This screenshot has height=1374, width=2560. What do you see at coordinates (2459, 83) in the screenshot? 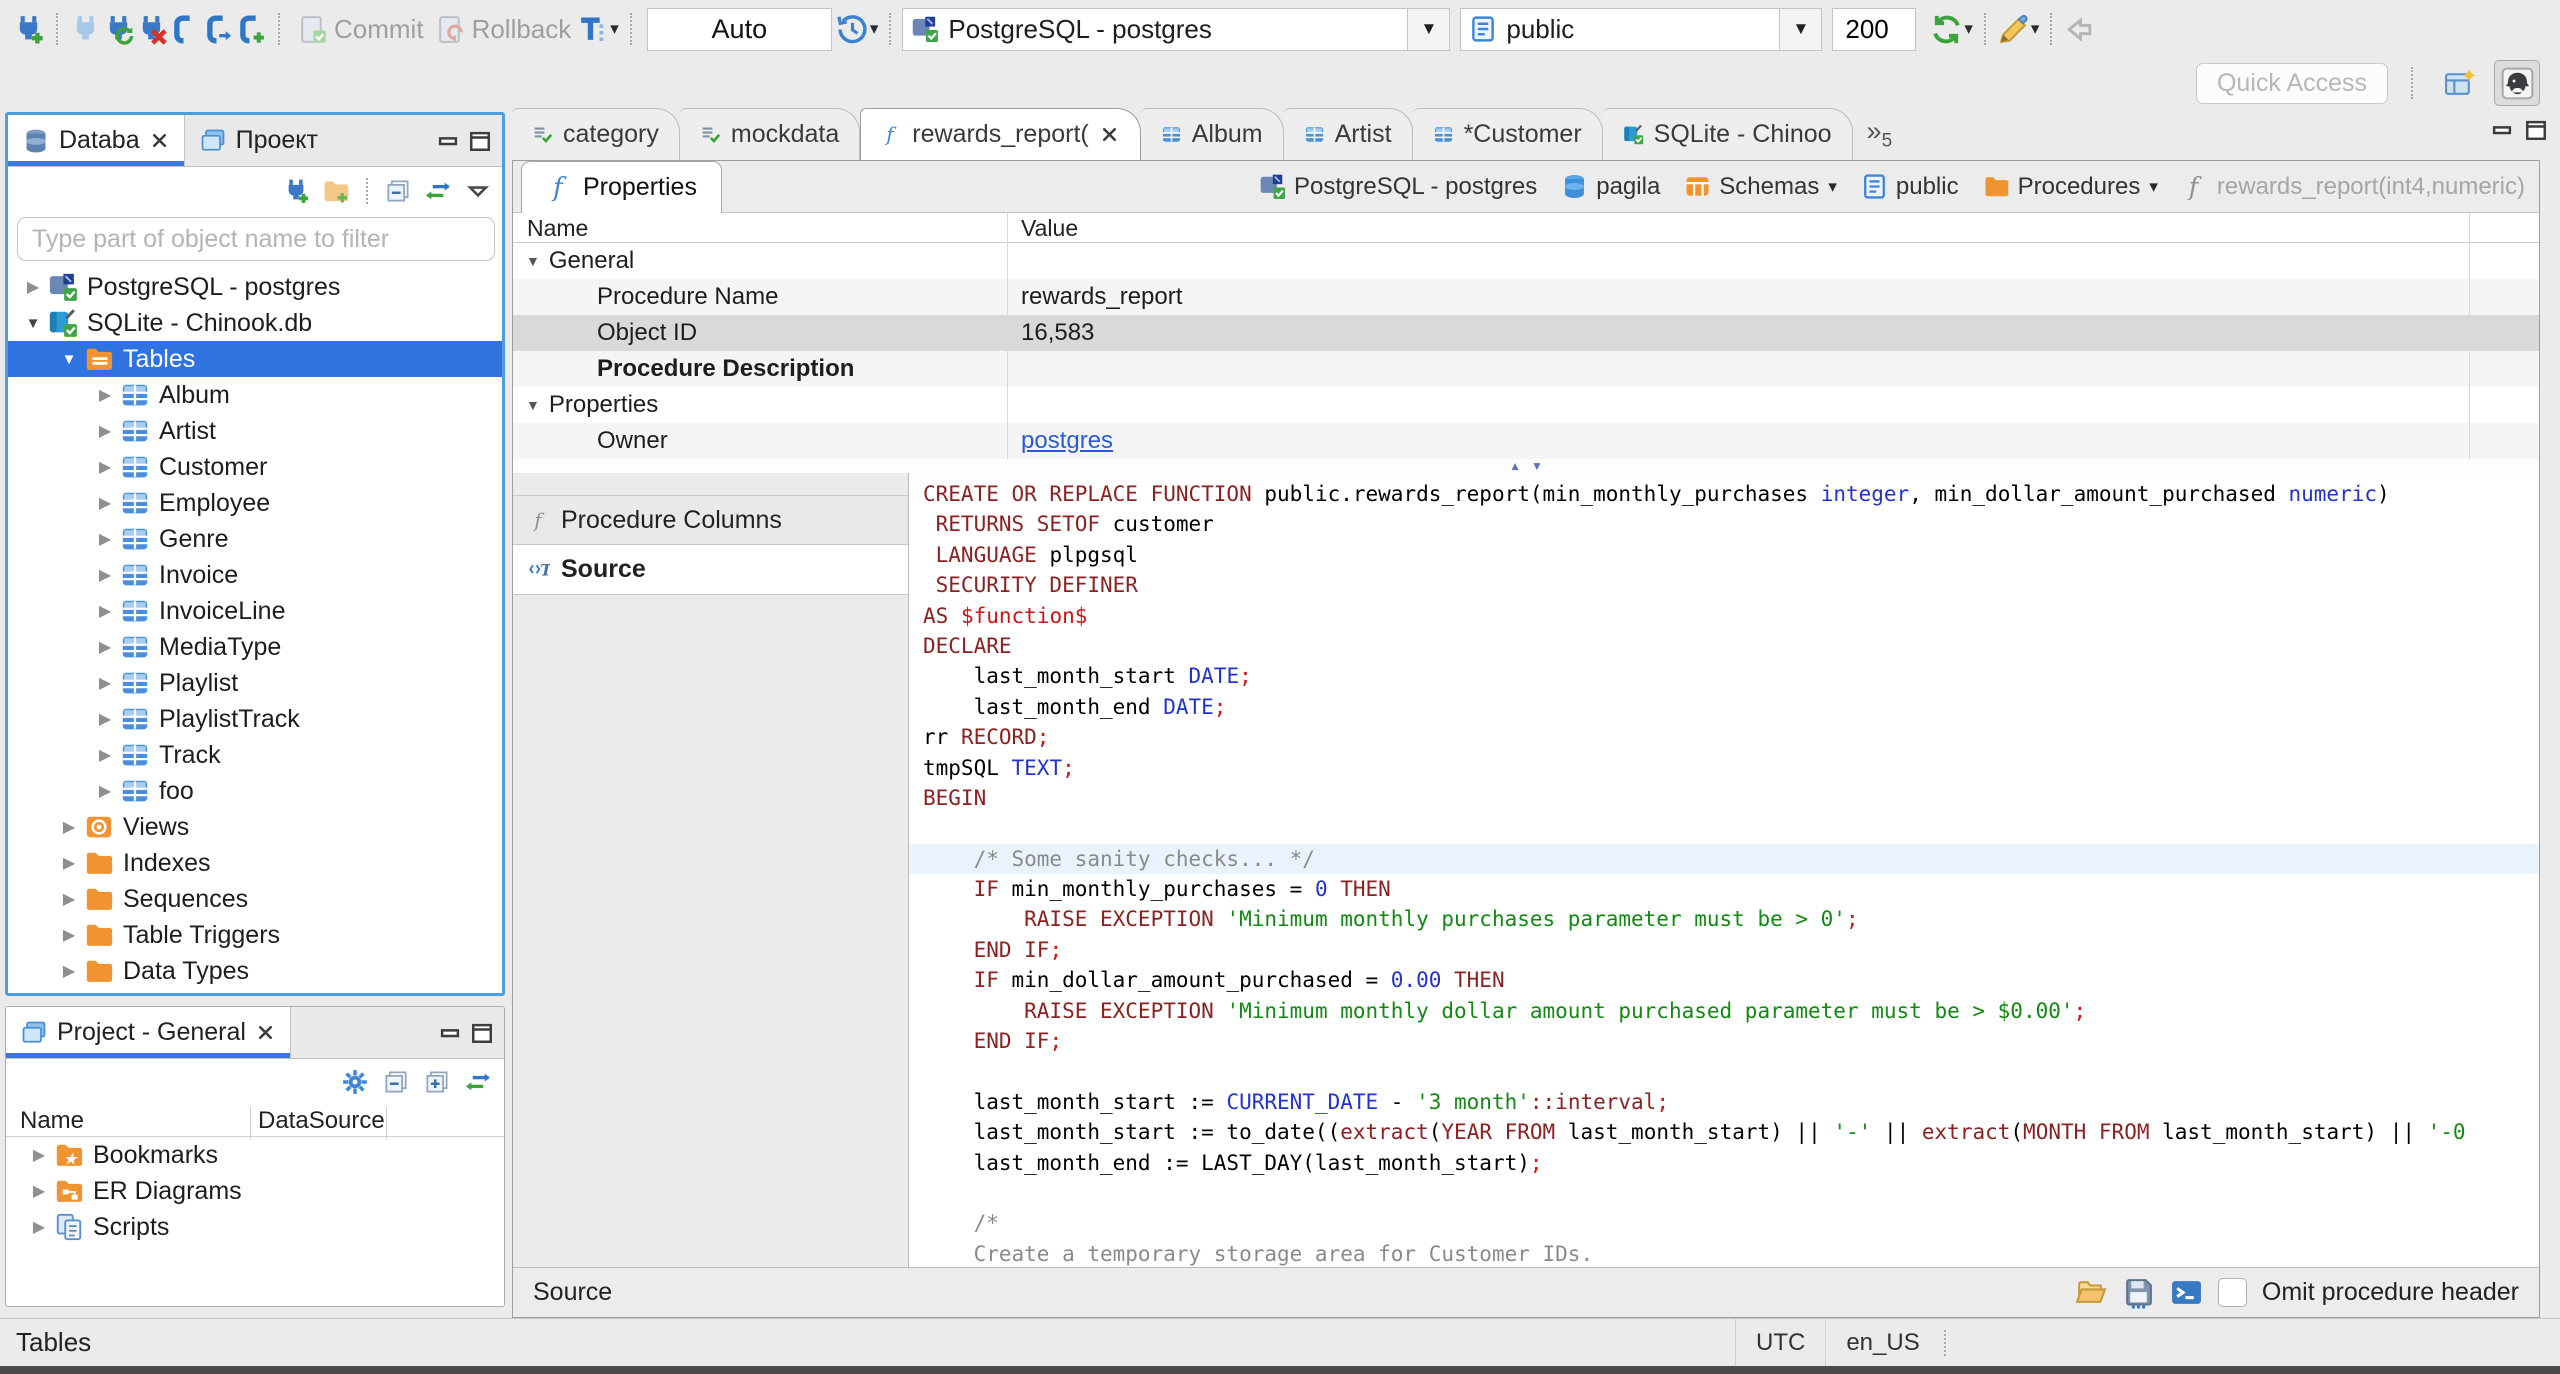
I see `open-perspective-button` at bounding box center [2459, 83].